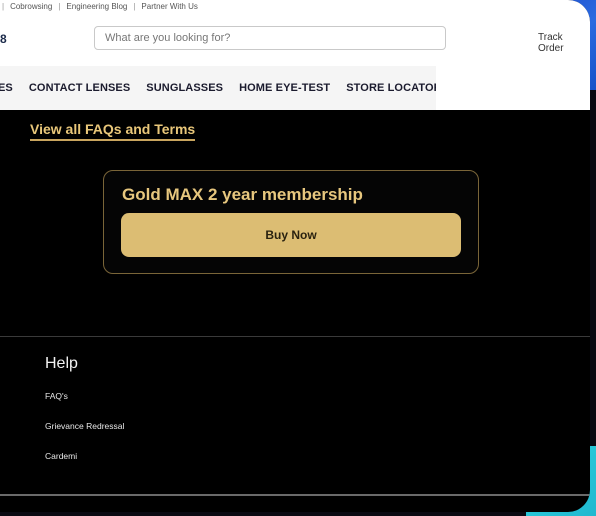  I want to click on site-header: 8 What are you looking for? Track Order, so click(295, 39).